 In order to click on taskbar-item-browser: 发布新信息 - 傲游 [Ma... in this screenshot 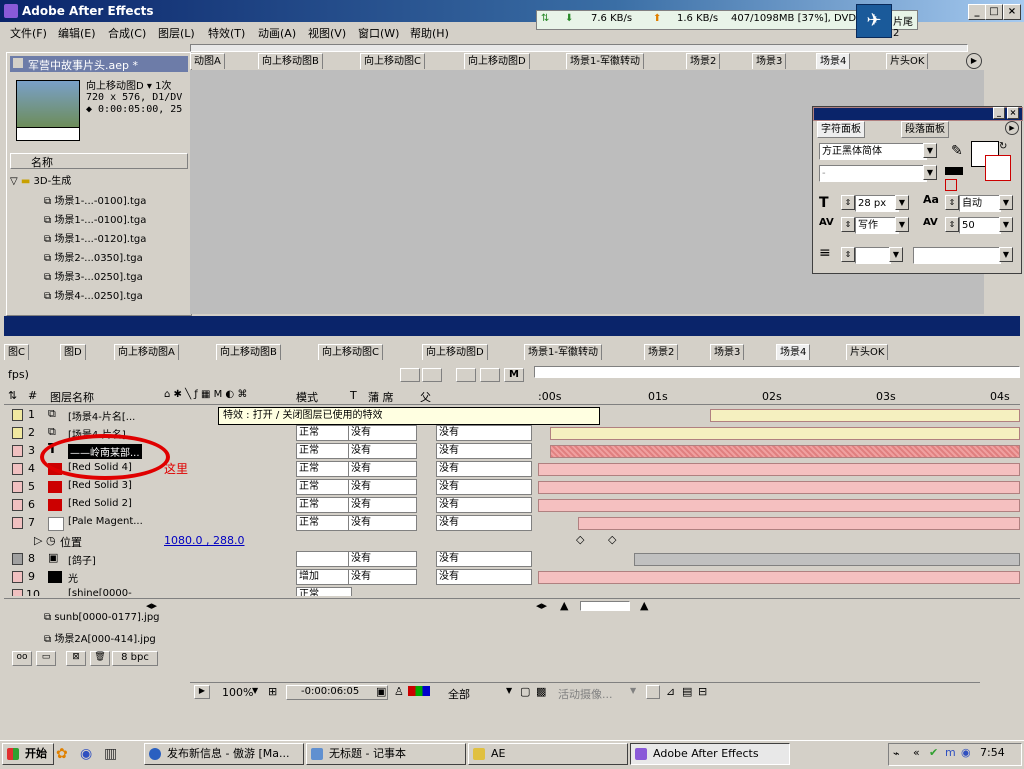, I will do `click(224, 754)`.